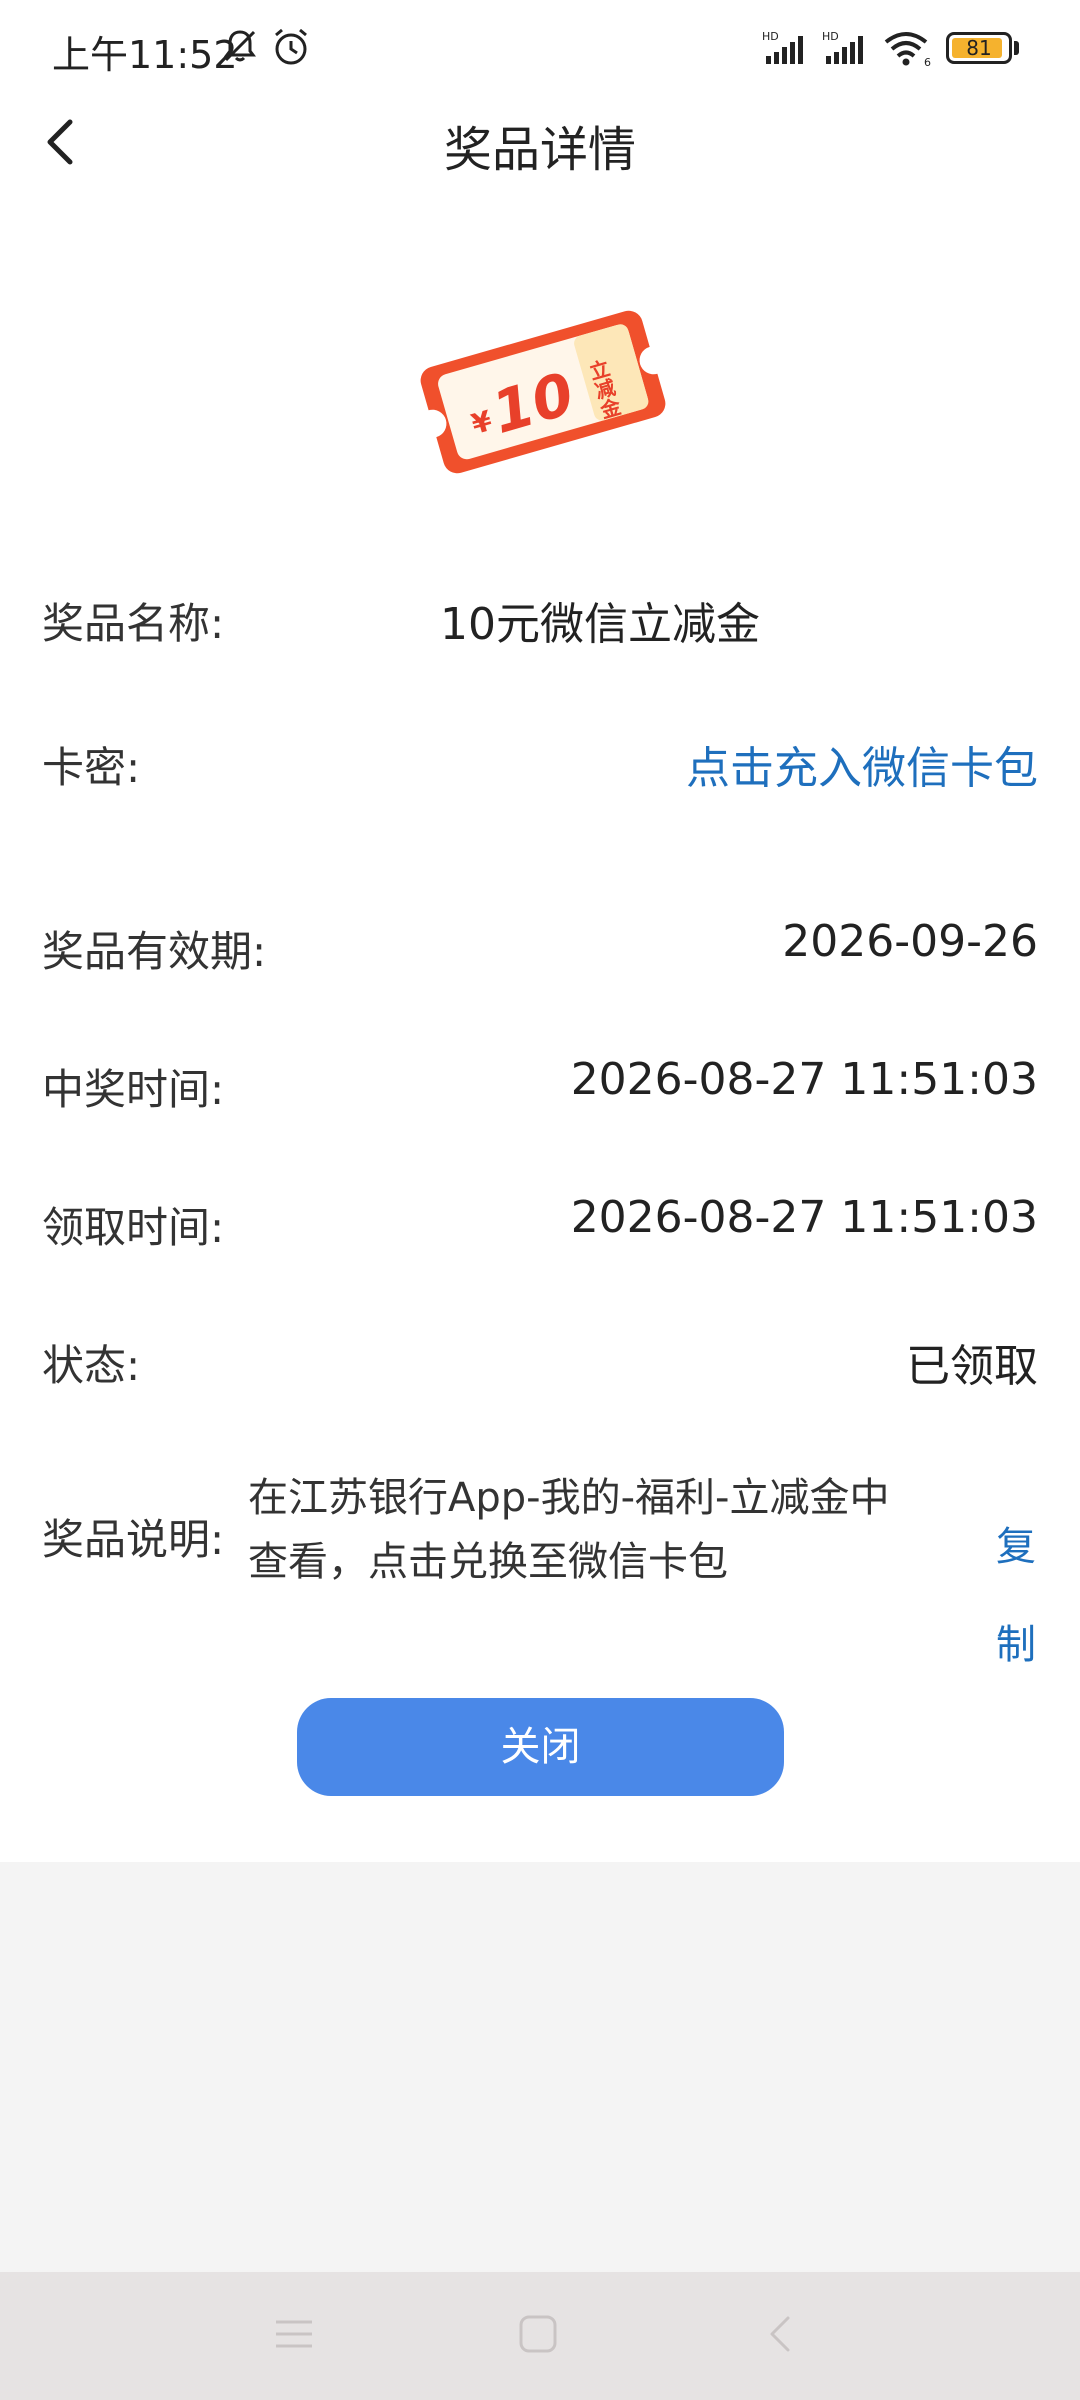  What do you see at coordinates (145, 55) in the screenshot?
I see `status-time: 上午11:52` at bounding box center [145, 55].